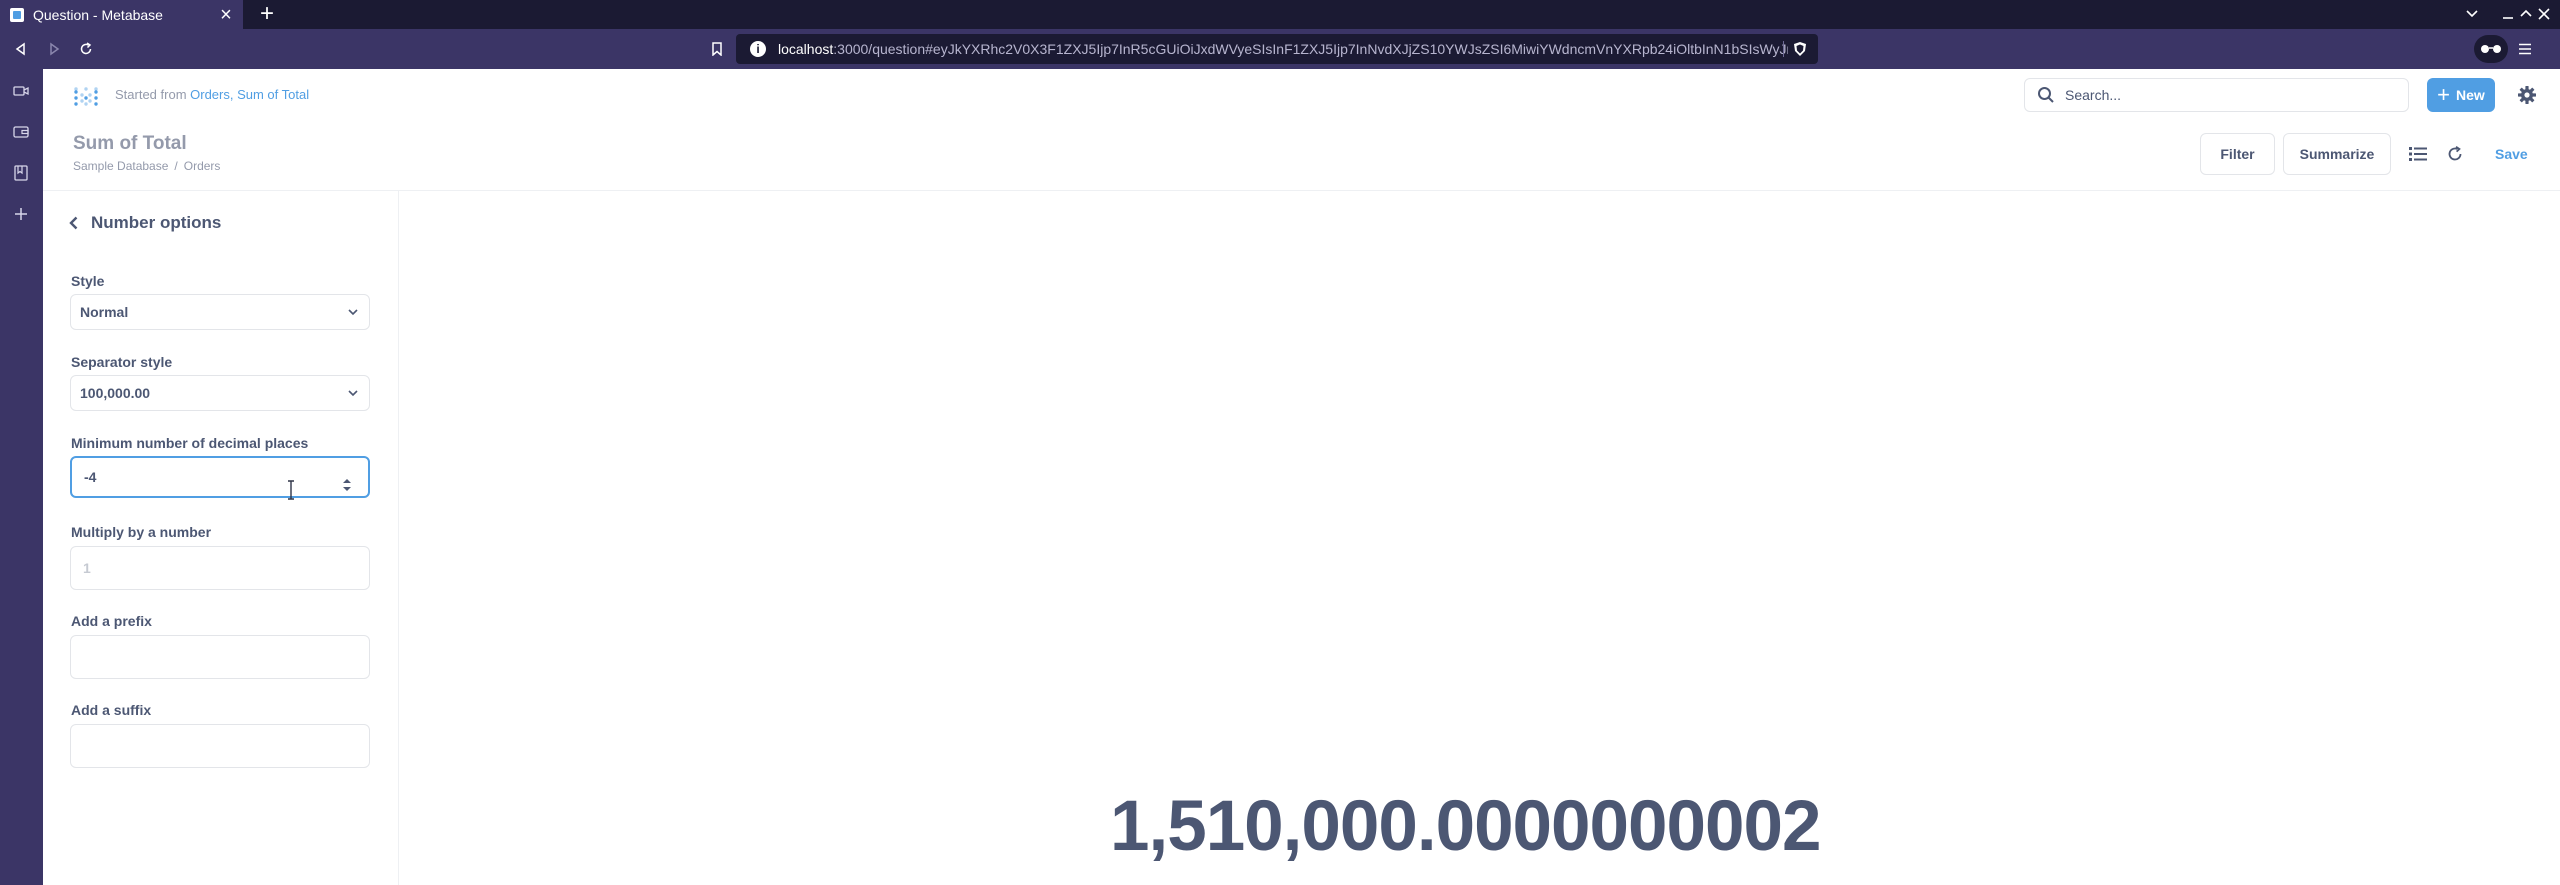 The image size is (2560, 885). Describe the element at coordinates (21, 49) in the screenshot. I see `back-icon` at that location.